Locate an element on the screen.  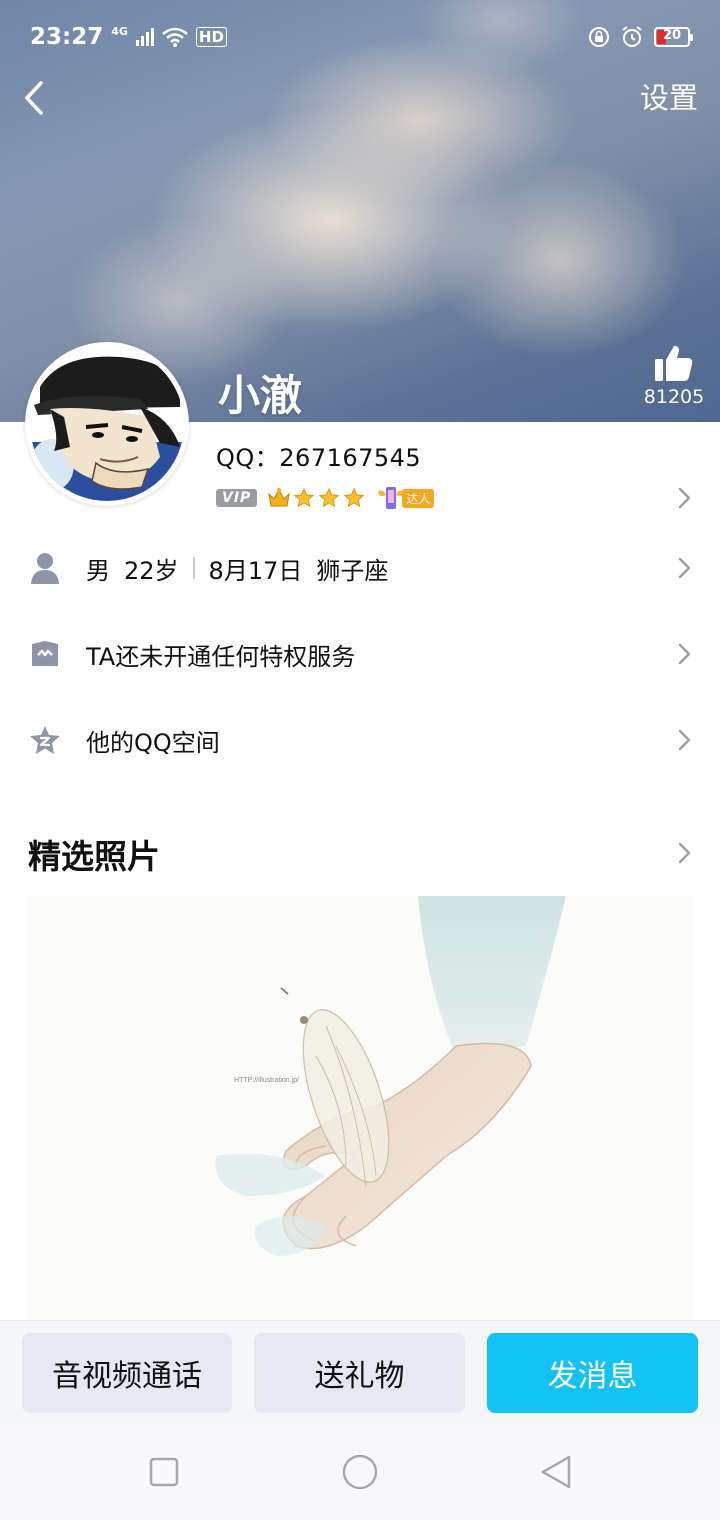
daren-badge: 达人 is located at coordinates (405, 498).